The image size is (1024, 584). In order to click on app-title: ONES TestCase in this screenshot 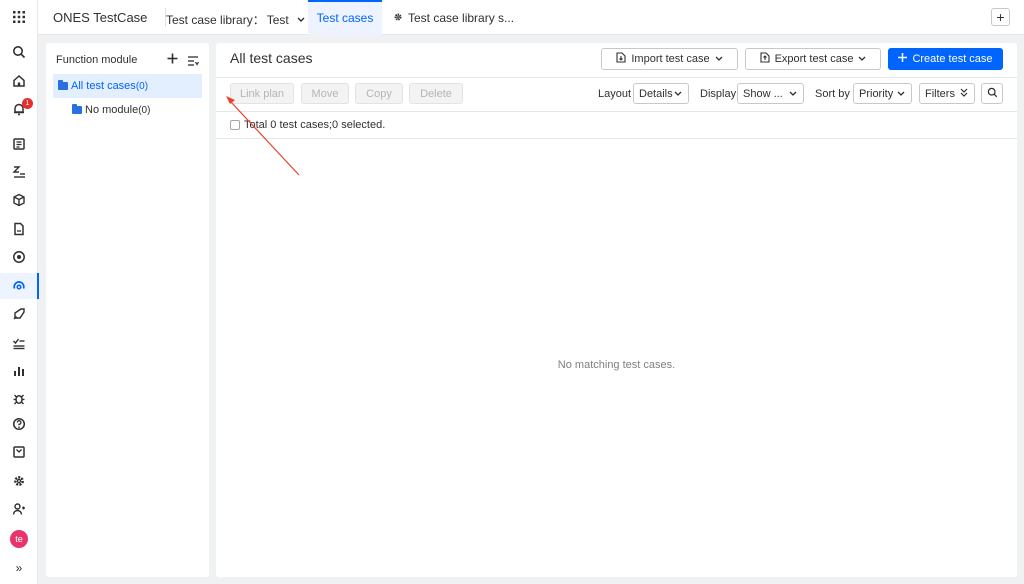, I will do `click(100, 17)`.